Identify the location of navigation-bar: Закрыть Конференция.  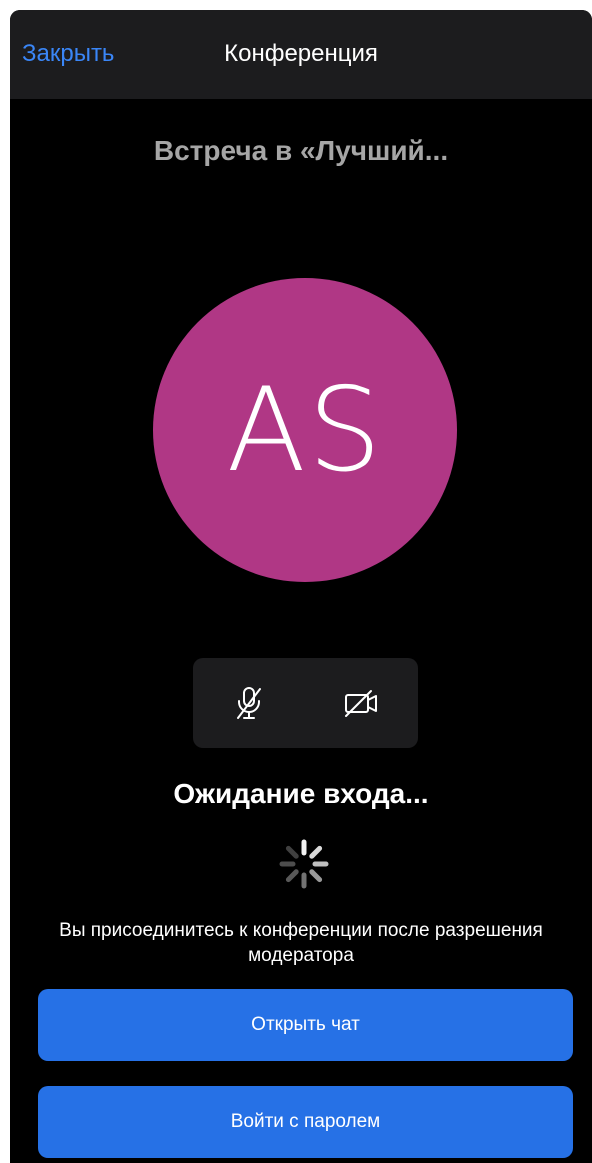
(301, 54).